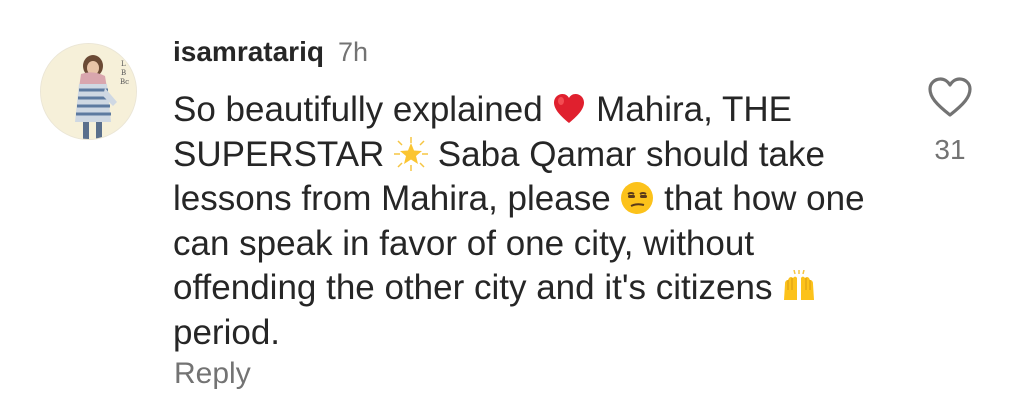 The image size is (1024, 417). What do you see at coordinates (569, 109) in the screenshot?
I see `red-heart-emoji` at bounding box center [569, 109].